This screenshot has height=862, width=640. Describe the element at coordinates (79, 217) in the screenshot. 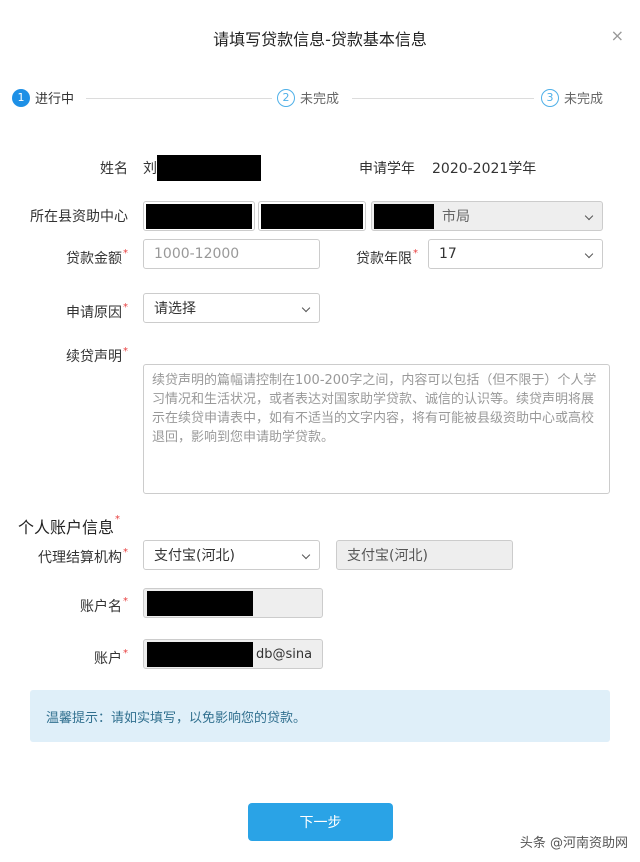

I see `center-label: 所在县资助中心` at that location.